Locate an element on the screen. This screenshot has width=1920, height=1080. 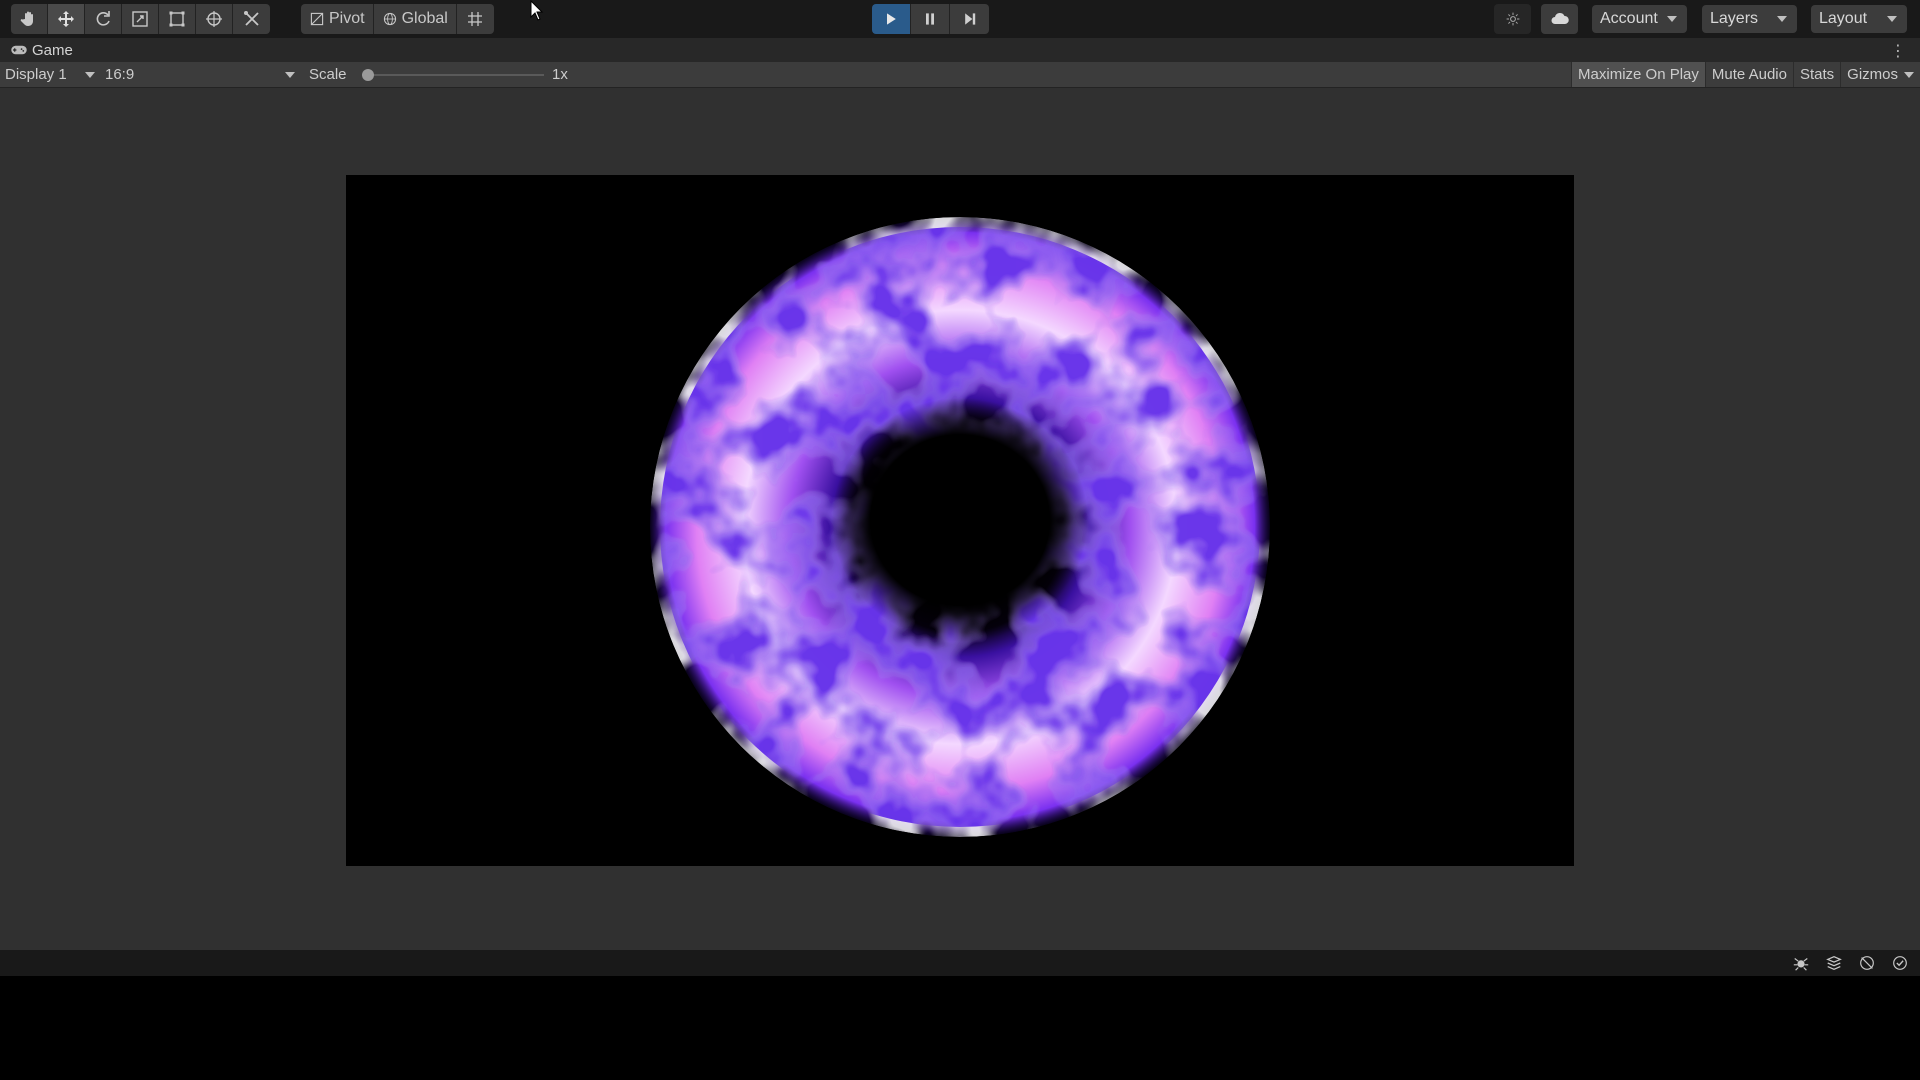
rect-tool-icon is located at coordinates (177, 19).